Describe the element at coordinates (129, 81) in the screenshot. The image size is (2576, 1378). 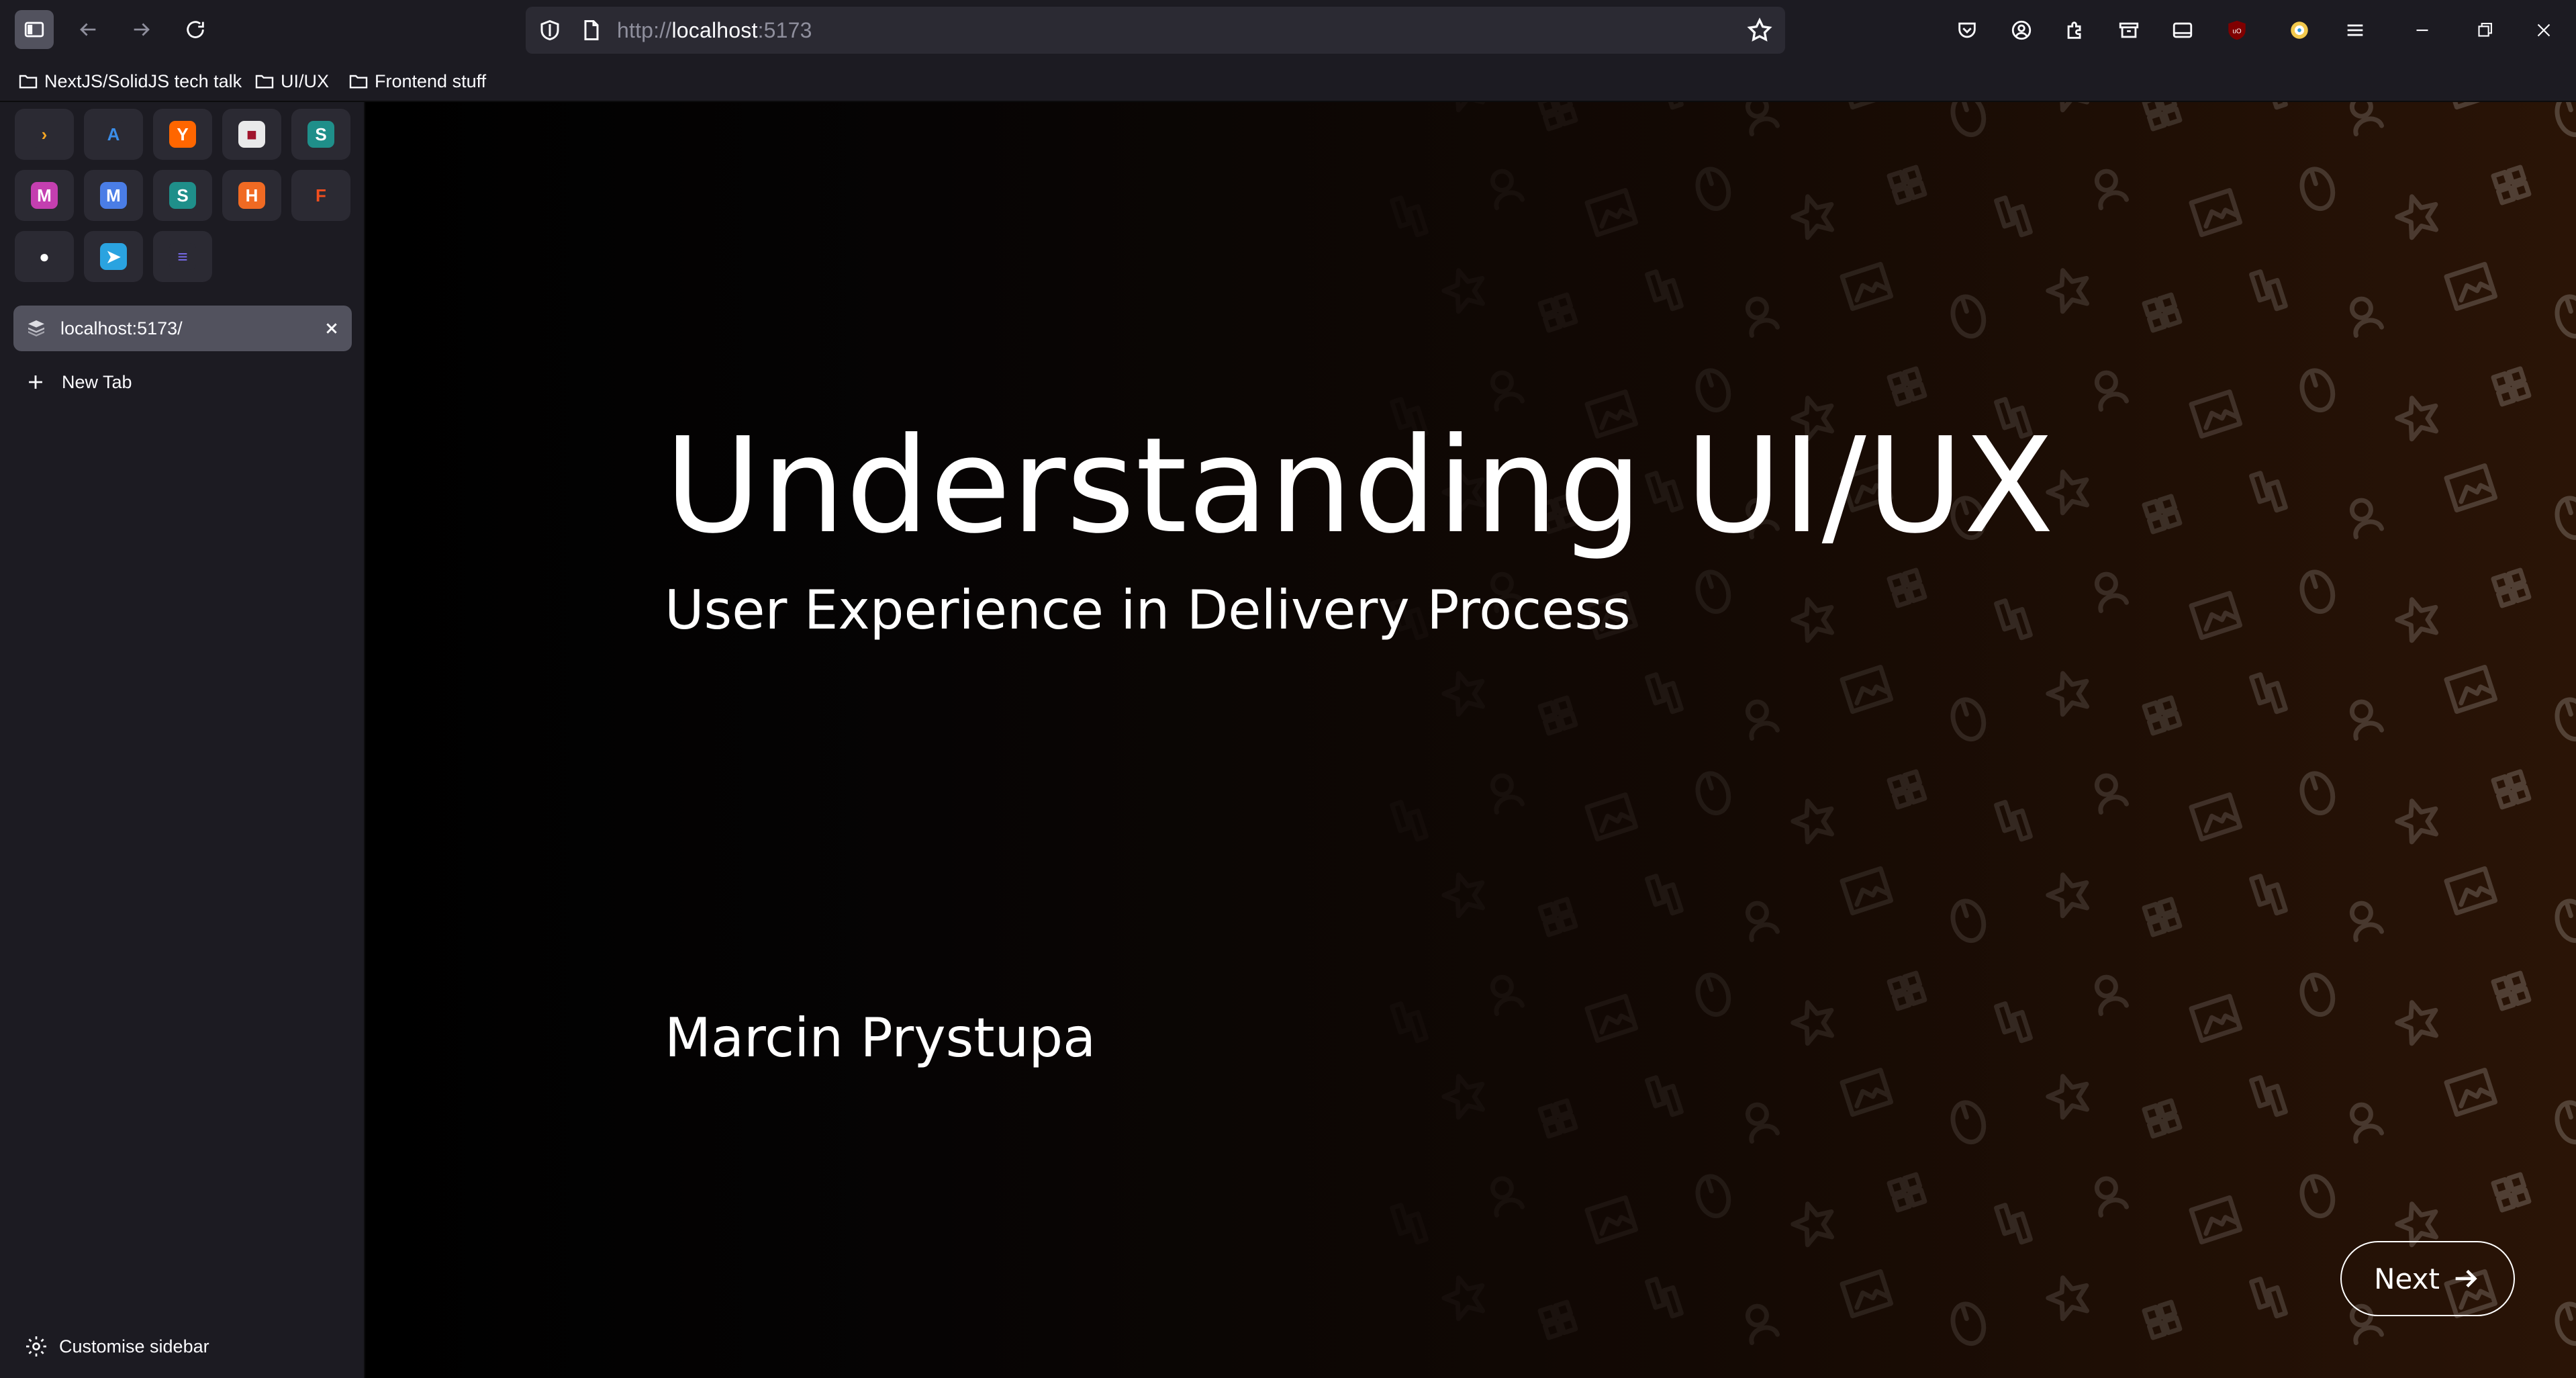
I see `bookmark-folder-nextjs: NextJS/SolidJS tech talk` at that location.